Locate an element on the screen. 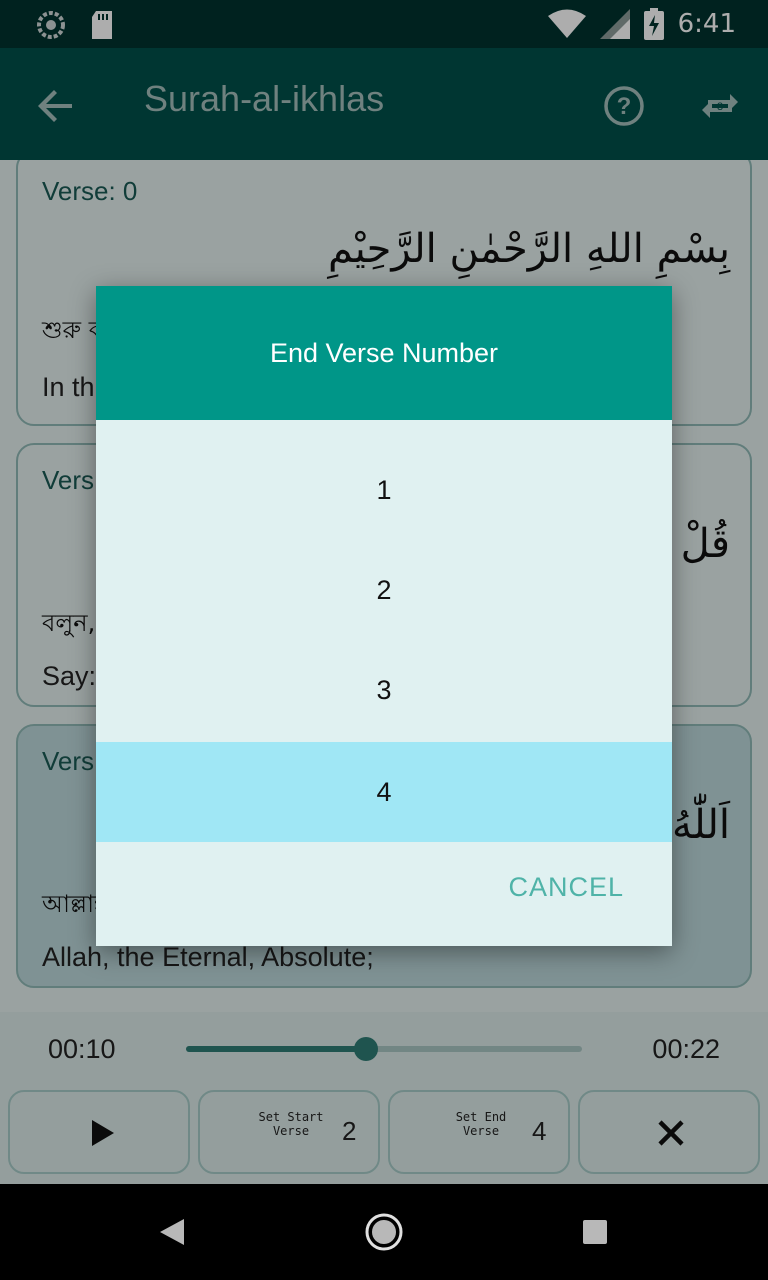 The width and height of the screenshot is (768, 1280). verse-option-selected: 4 is located at coordinates (384, 792).